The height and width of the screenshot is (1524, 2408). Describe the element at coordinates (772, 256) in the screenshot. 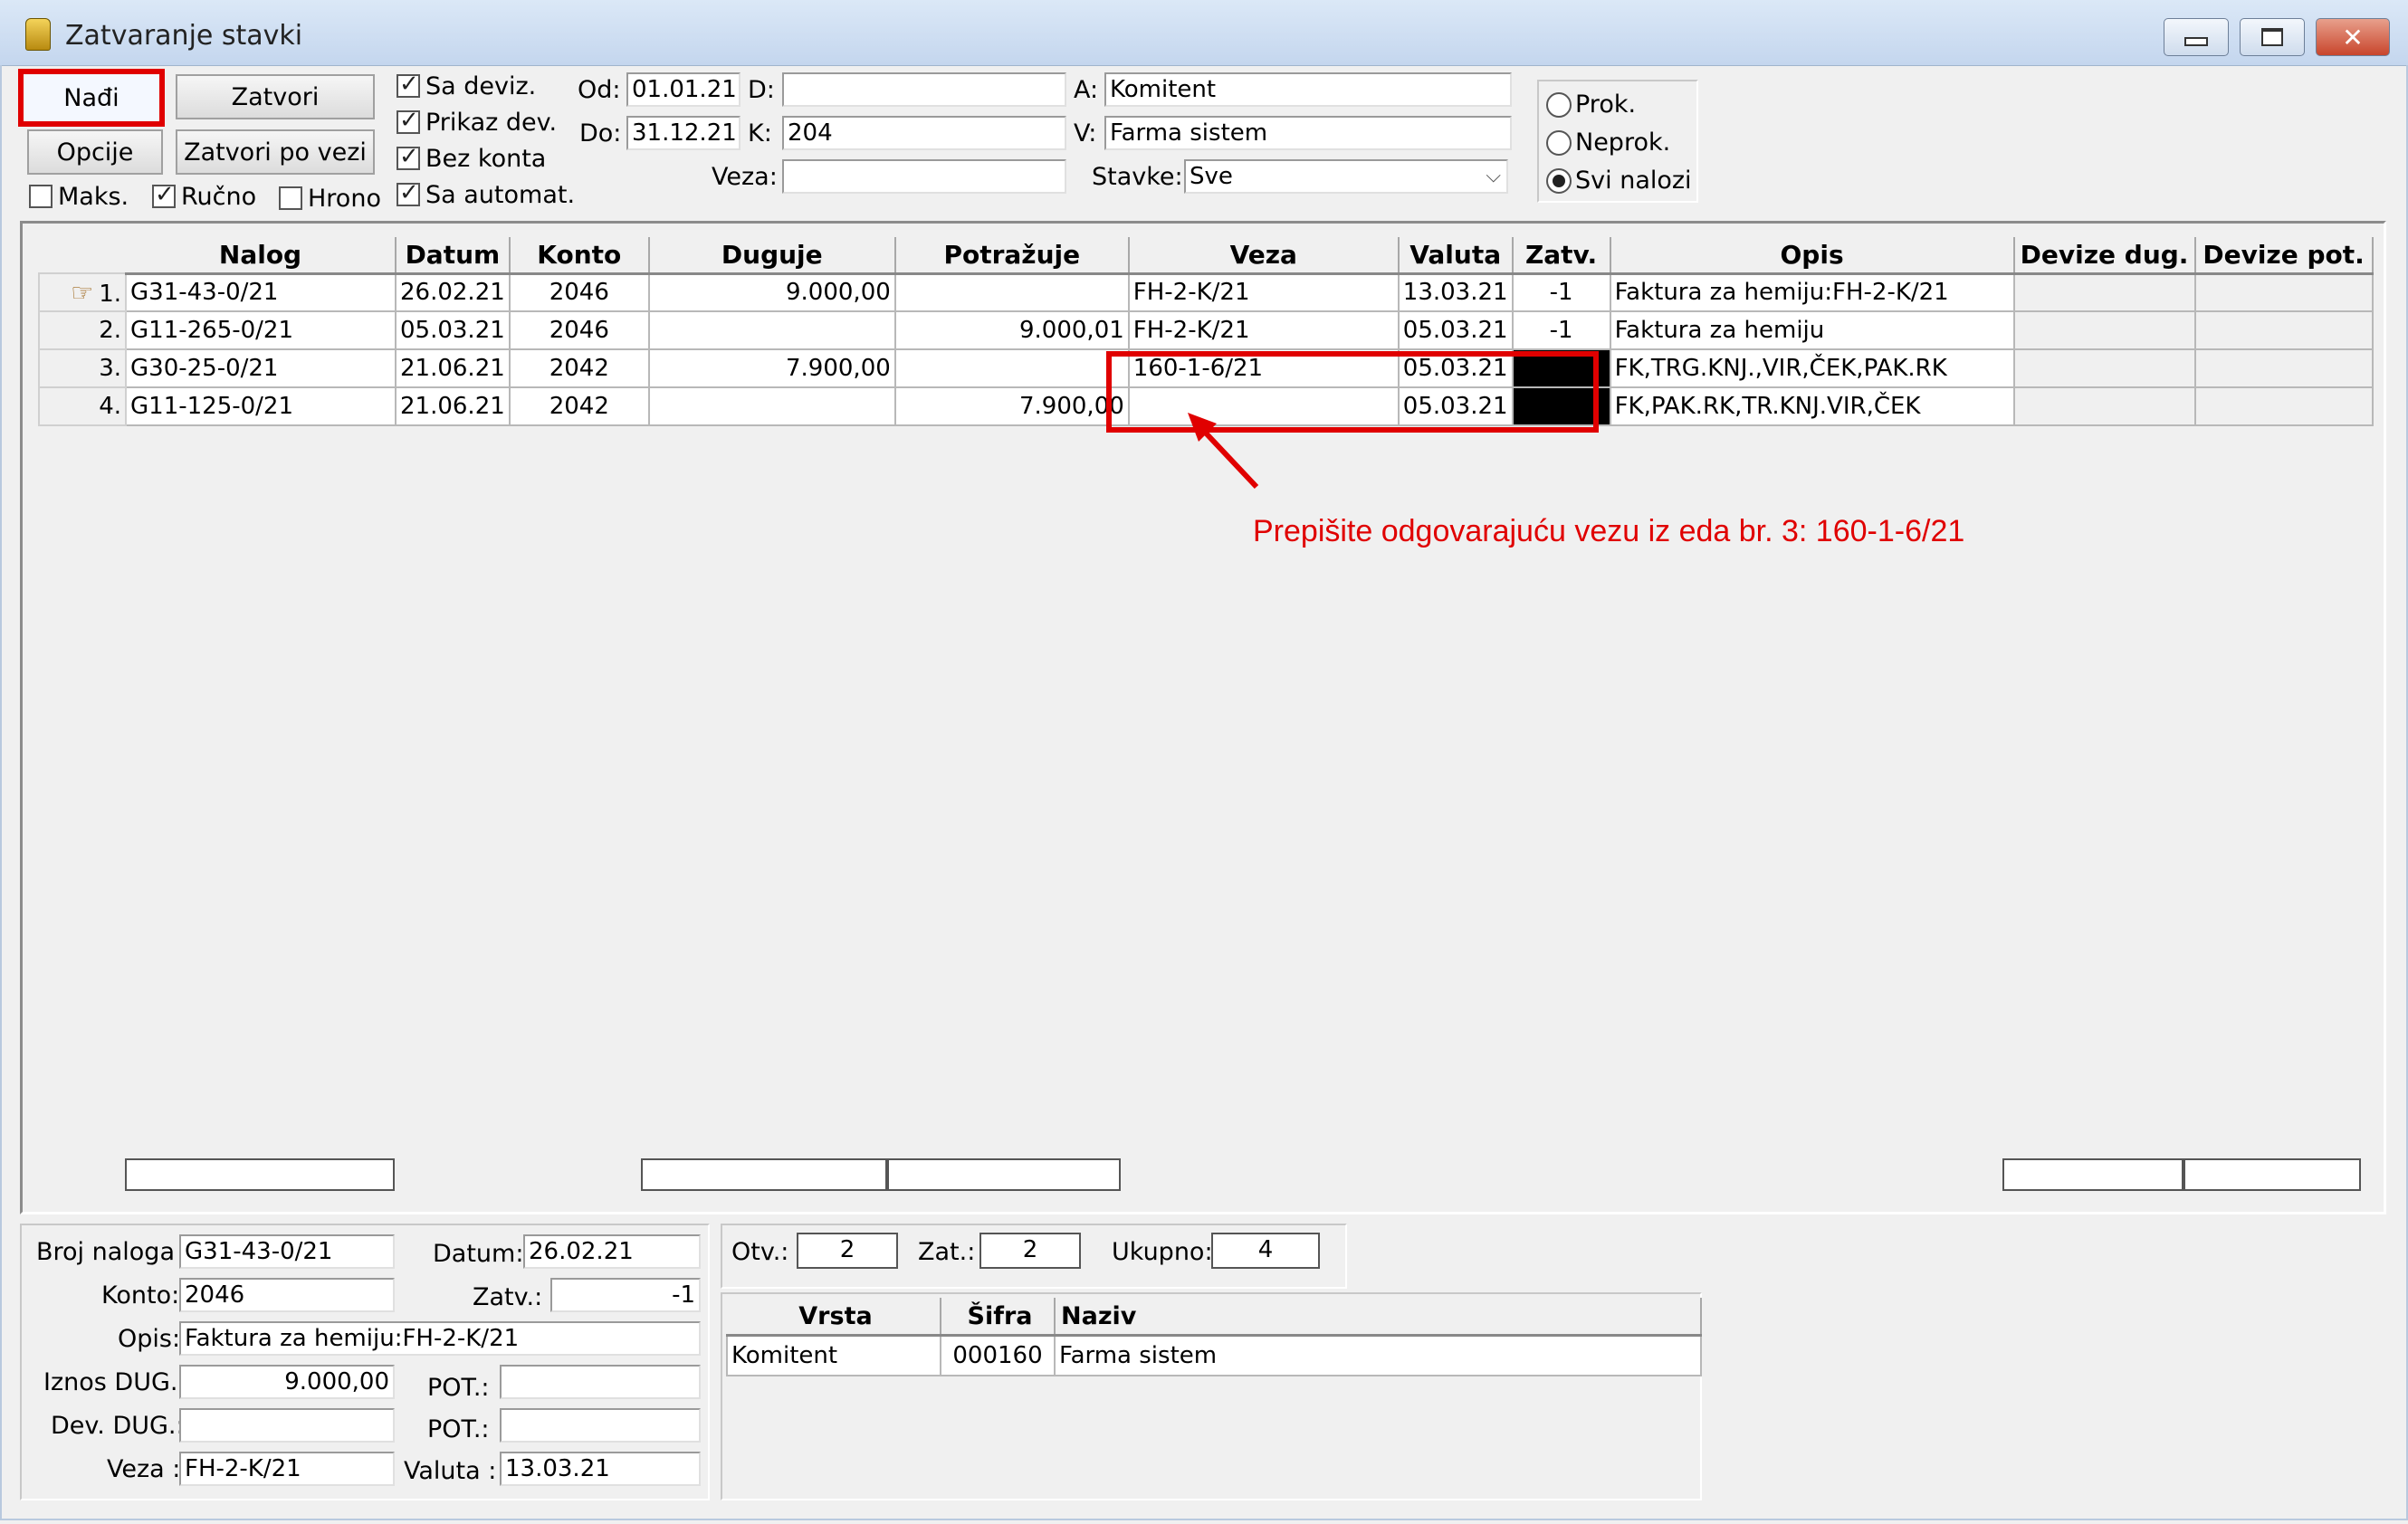

I see `col-header-duguje: Duguje` at that location.